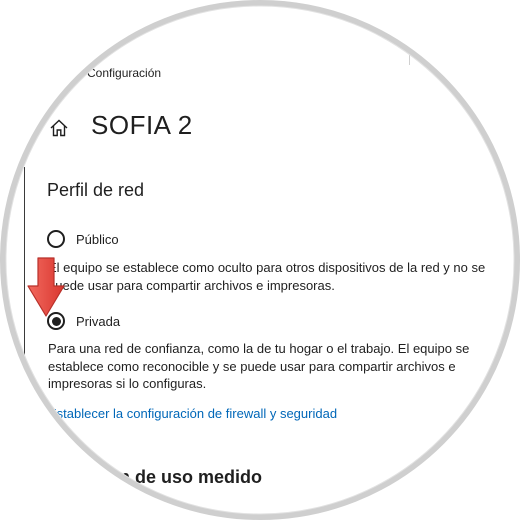 The width and height of the screenshot is (520, 520). I want to click on nav-pane-border, so click(24, 262).